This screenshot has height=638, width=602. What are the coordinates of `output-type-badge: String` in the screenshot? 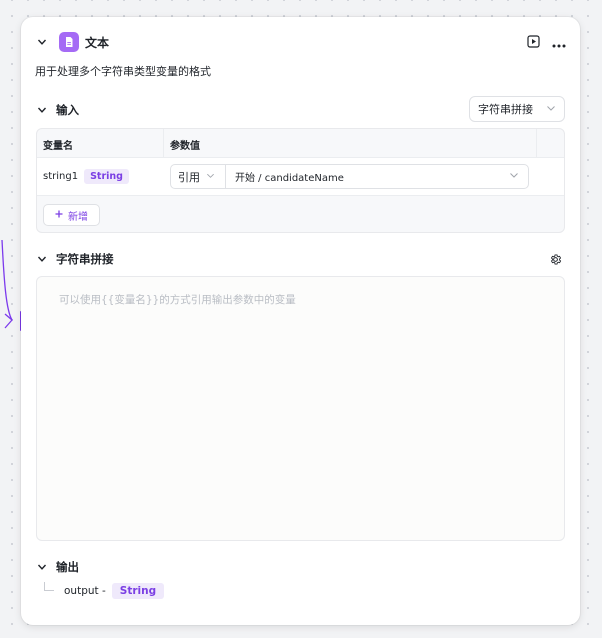 It's located at (138, 591).